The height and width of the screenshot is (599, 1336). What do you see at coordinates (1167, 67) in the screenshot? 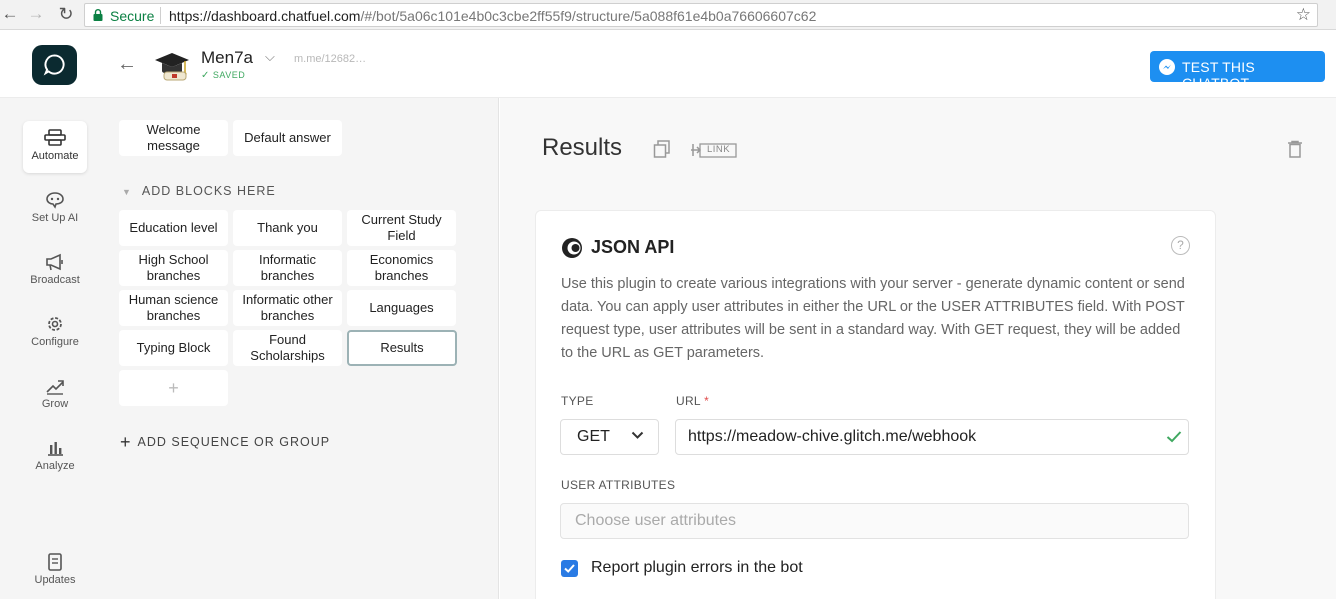
I see `messenger-icon` at bounding box center [1167, 67].